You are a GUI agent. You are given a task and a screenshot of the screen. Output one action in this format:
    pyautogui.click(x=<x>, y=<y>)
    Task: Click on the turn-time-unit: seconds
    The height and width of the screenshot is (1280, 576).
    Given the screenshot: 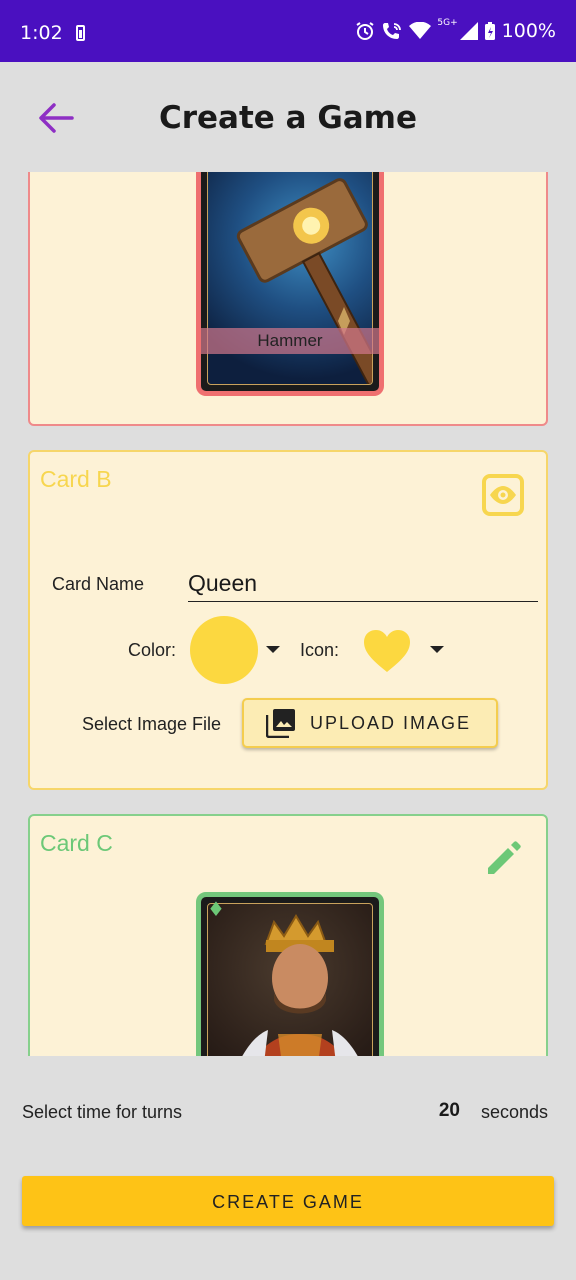 What is the action you would take?
    pyautogui.click(x=514, y=1112)
    